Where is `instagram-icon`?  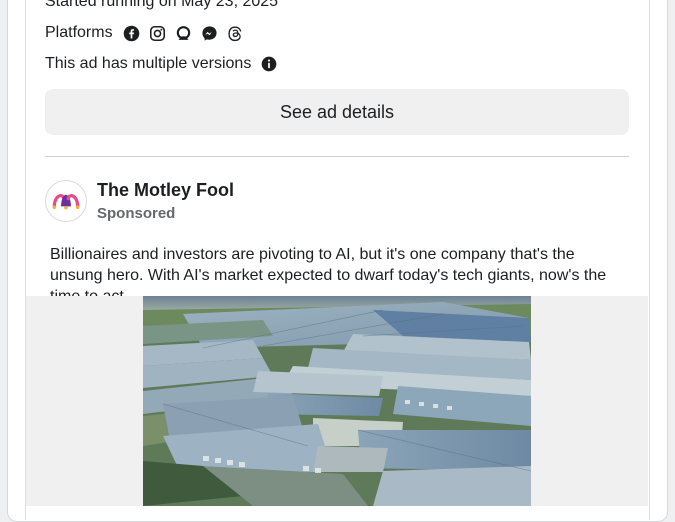
instagram-icon is located at coordinates (158, 33).